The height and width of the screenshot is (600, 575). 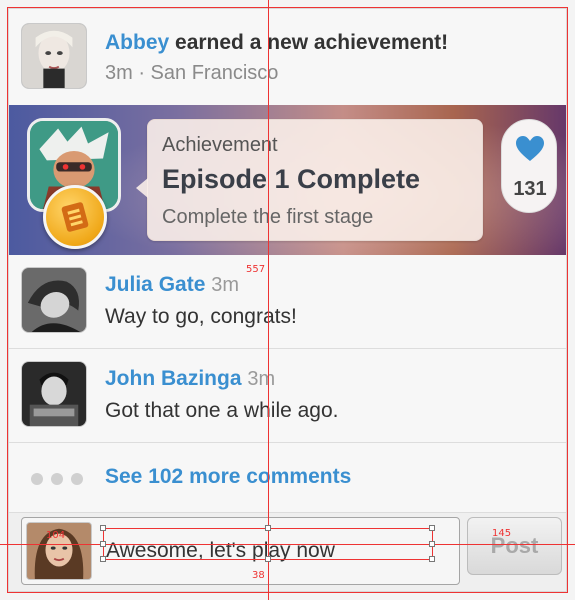 I want to click on measure-label-left: 104, so click(x=56, y=535).